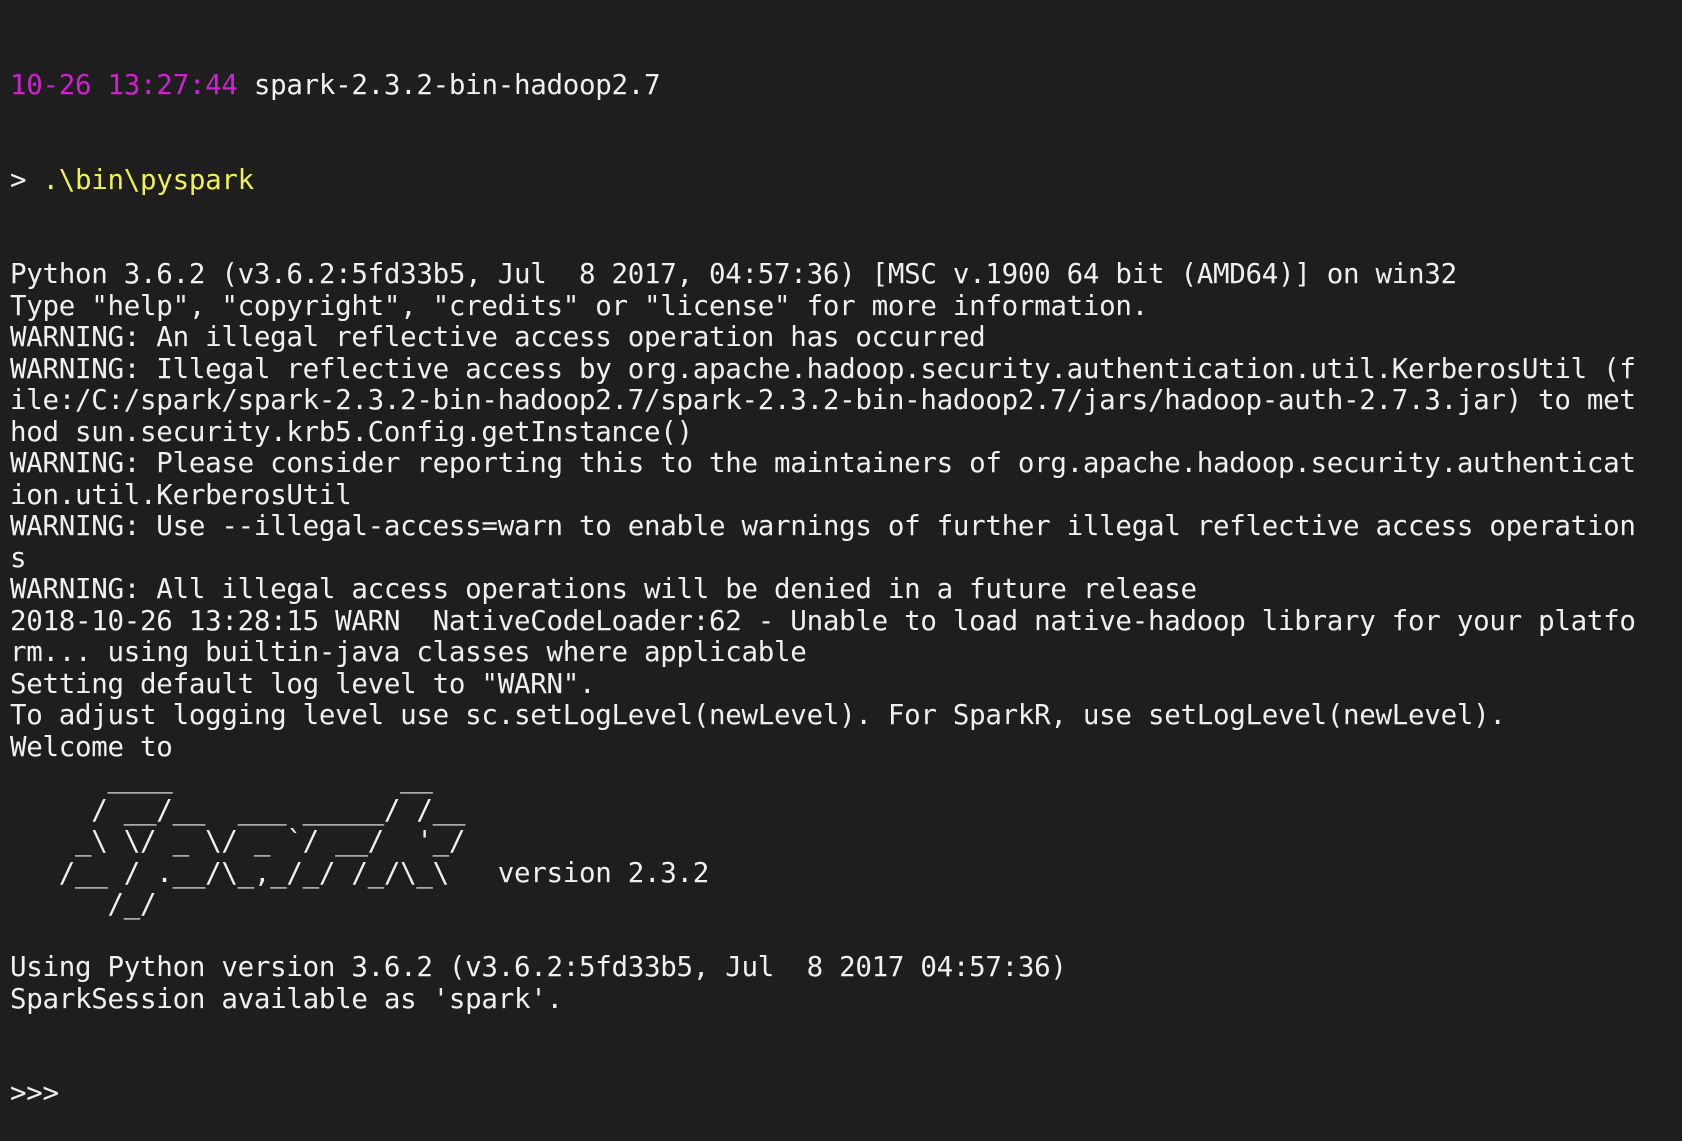  I want to click on shell-prompt-symbol: >, so click(26, 179).